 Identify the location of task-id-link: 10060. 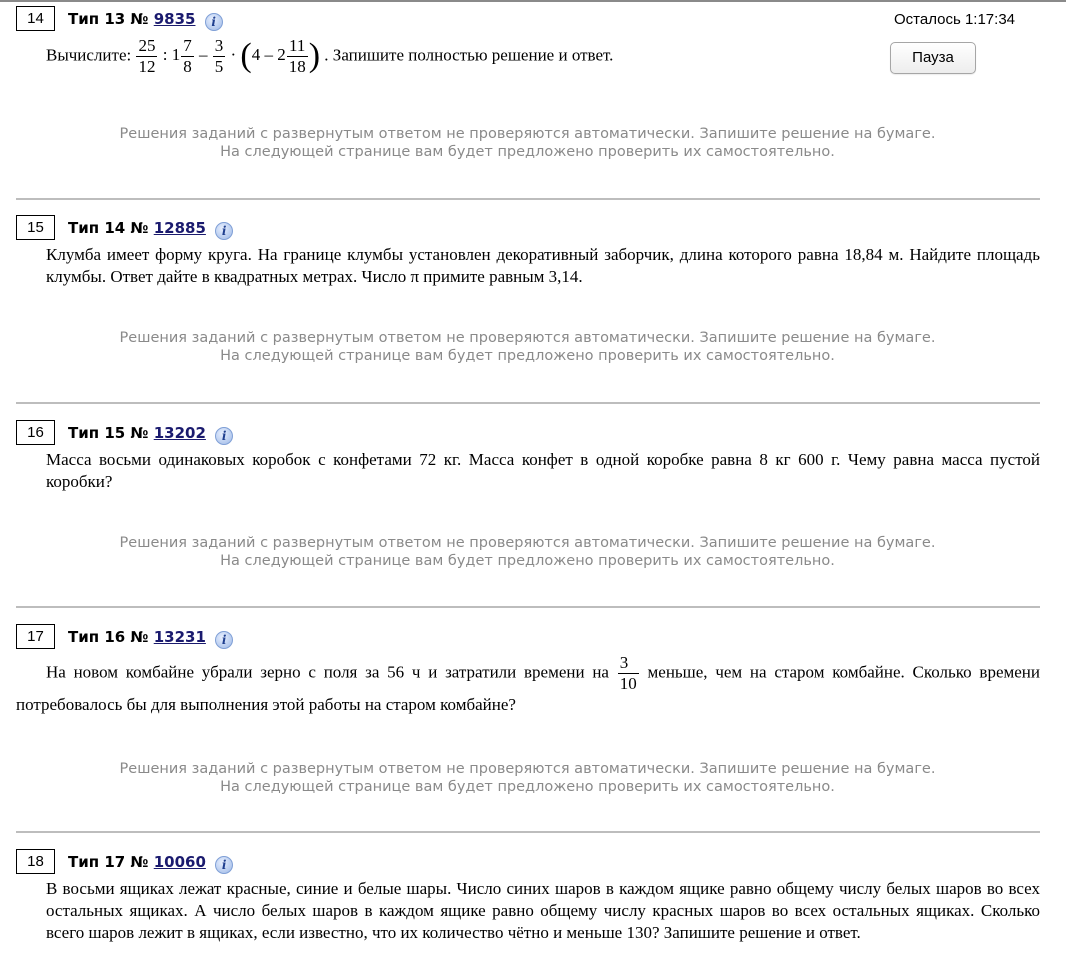
(180, 862).